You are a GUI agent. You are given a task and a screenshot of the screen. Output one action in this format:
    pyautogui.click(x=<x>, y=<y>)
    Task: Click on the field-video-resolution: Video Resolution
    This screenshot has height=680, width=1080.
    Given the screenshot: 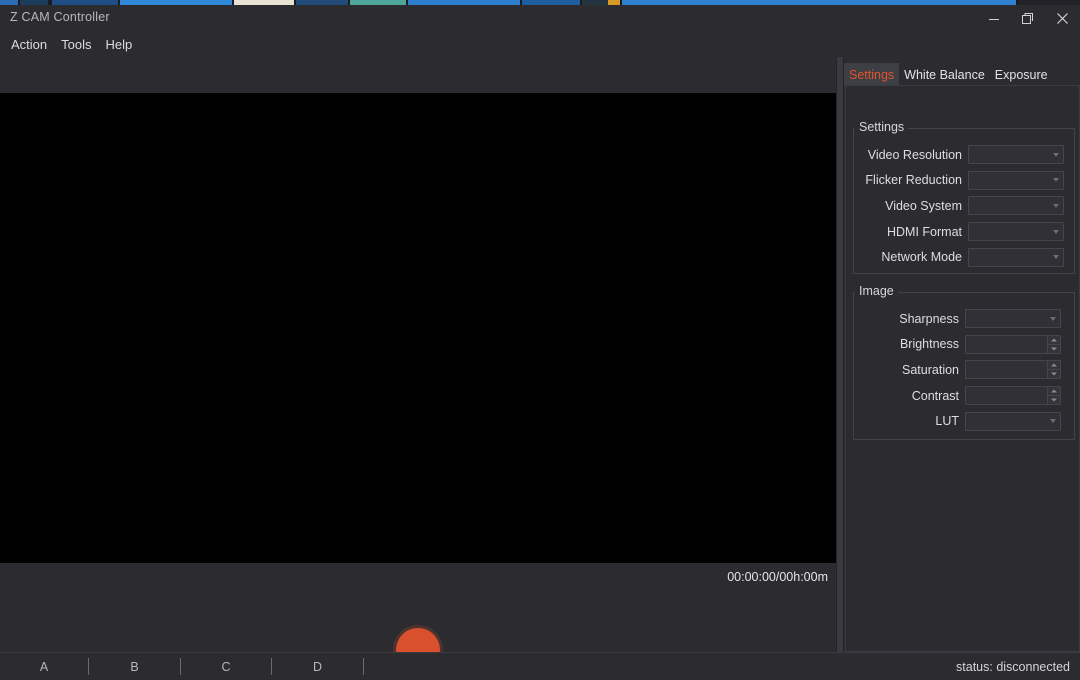 What is the action you would take?
    pyautogui.click(x=964, y=155)
    